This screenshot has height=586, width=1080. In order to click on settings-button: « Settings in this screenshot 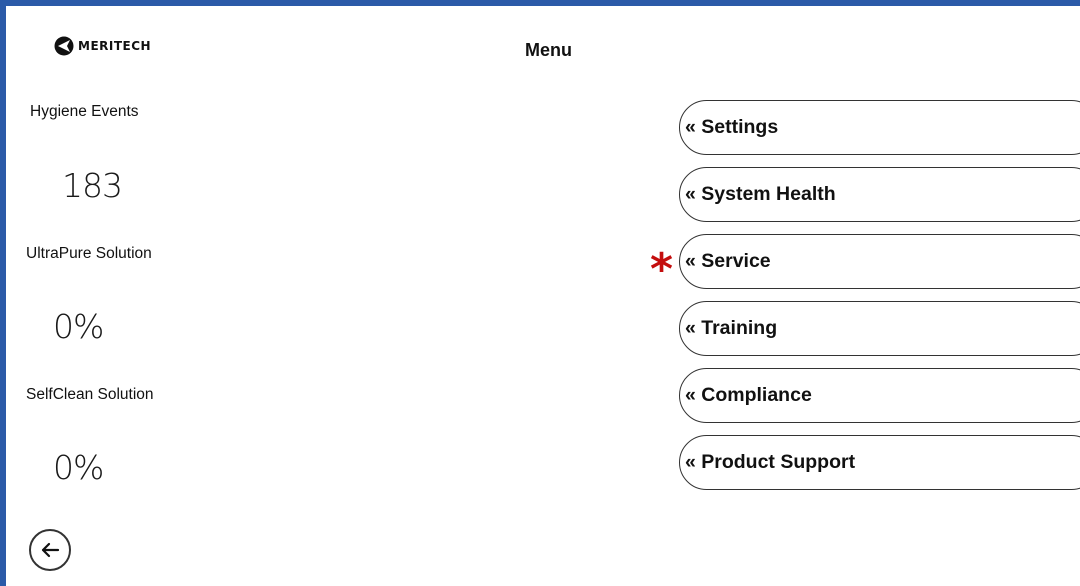, I will do `click(879, 127)`.